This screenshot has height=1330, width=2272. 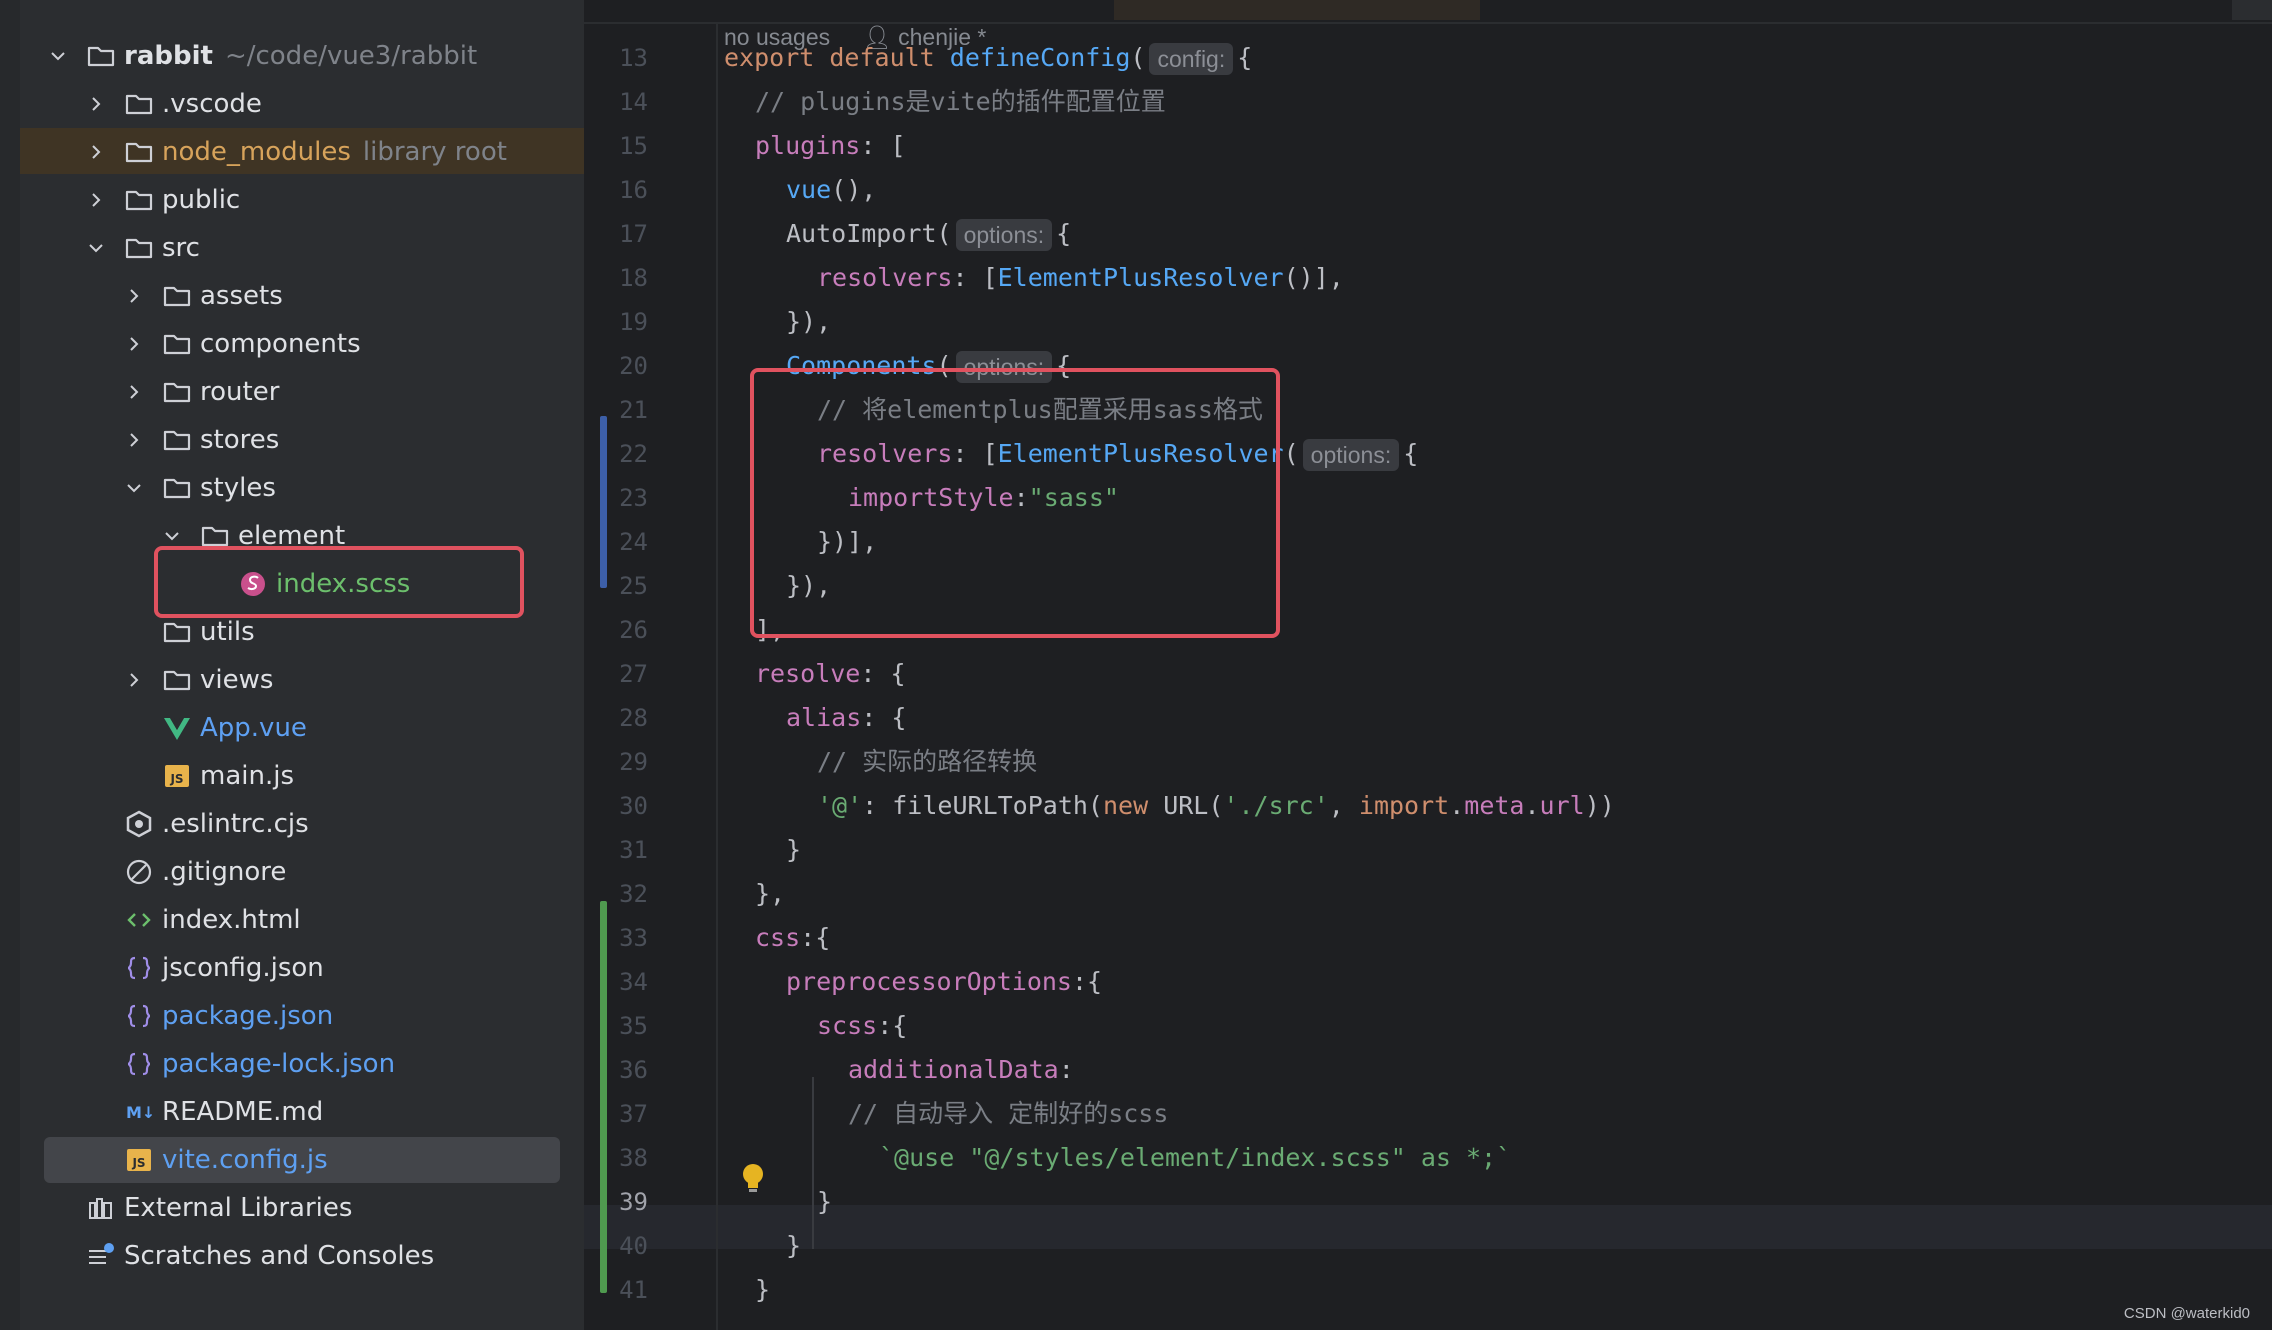 What do you see at coordinates (203, 296) in the screenshot?
I see `tree-item: assets` at bounding box center [203, 296].